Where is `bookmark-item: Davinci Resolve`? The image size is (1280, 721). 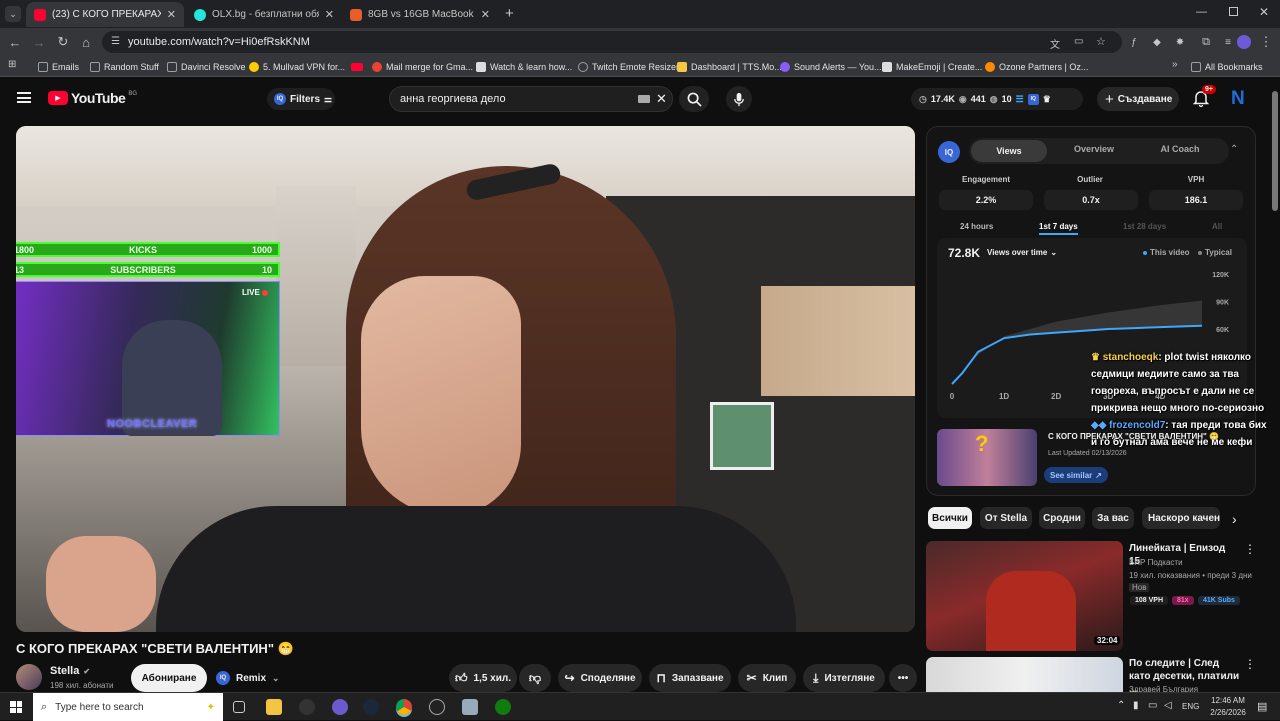
bookmark-item: Davinci Resolve is located at coordinates (206, 66).